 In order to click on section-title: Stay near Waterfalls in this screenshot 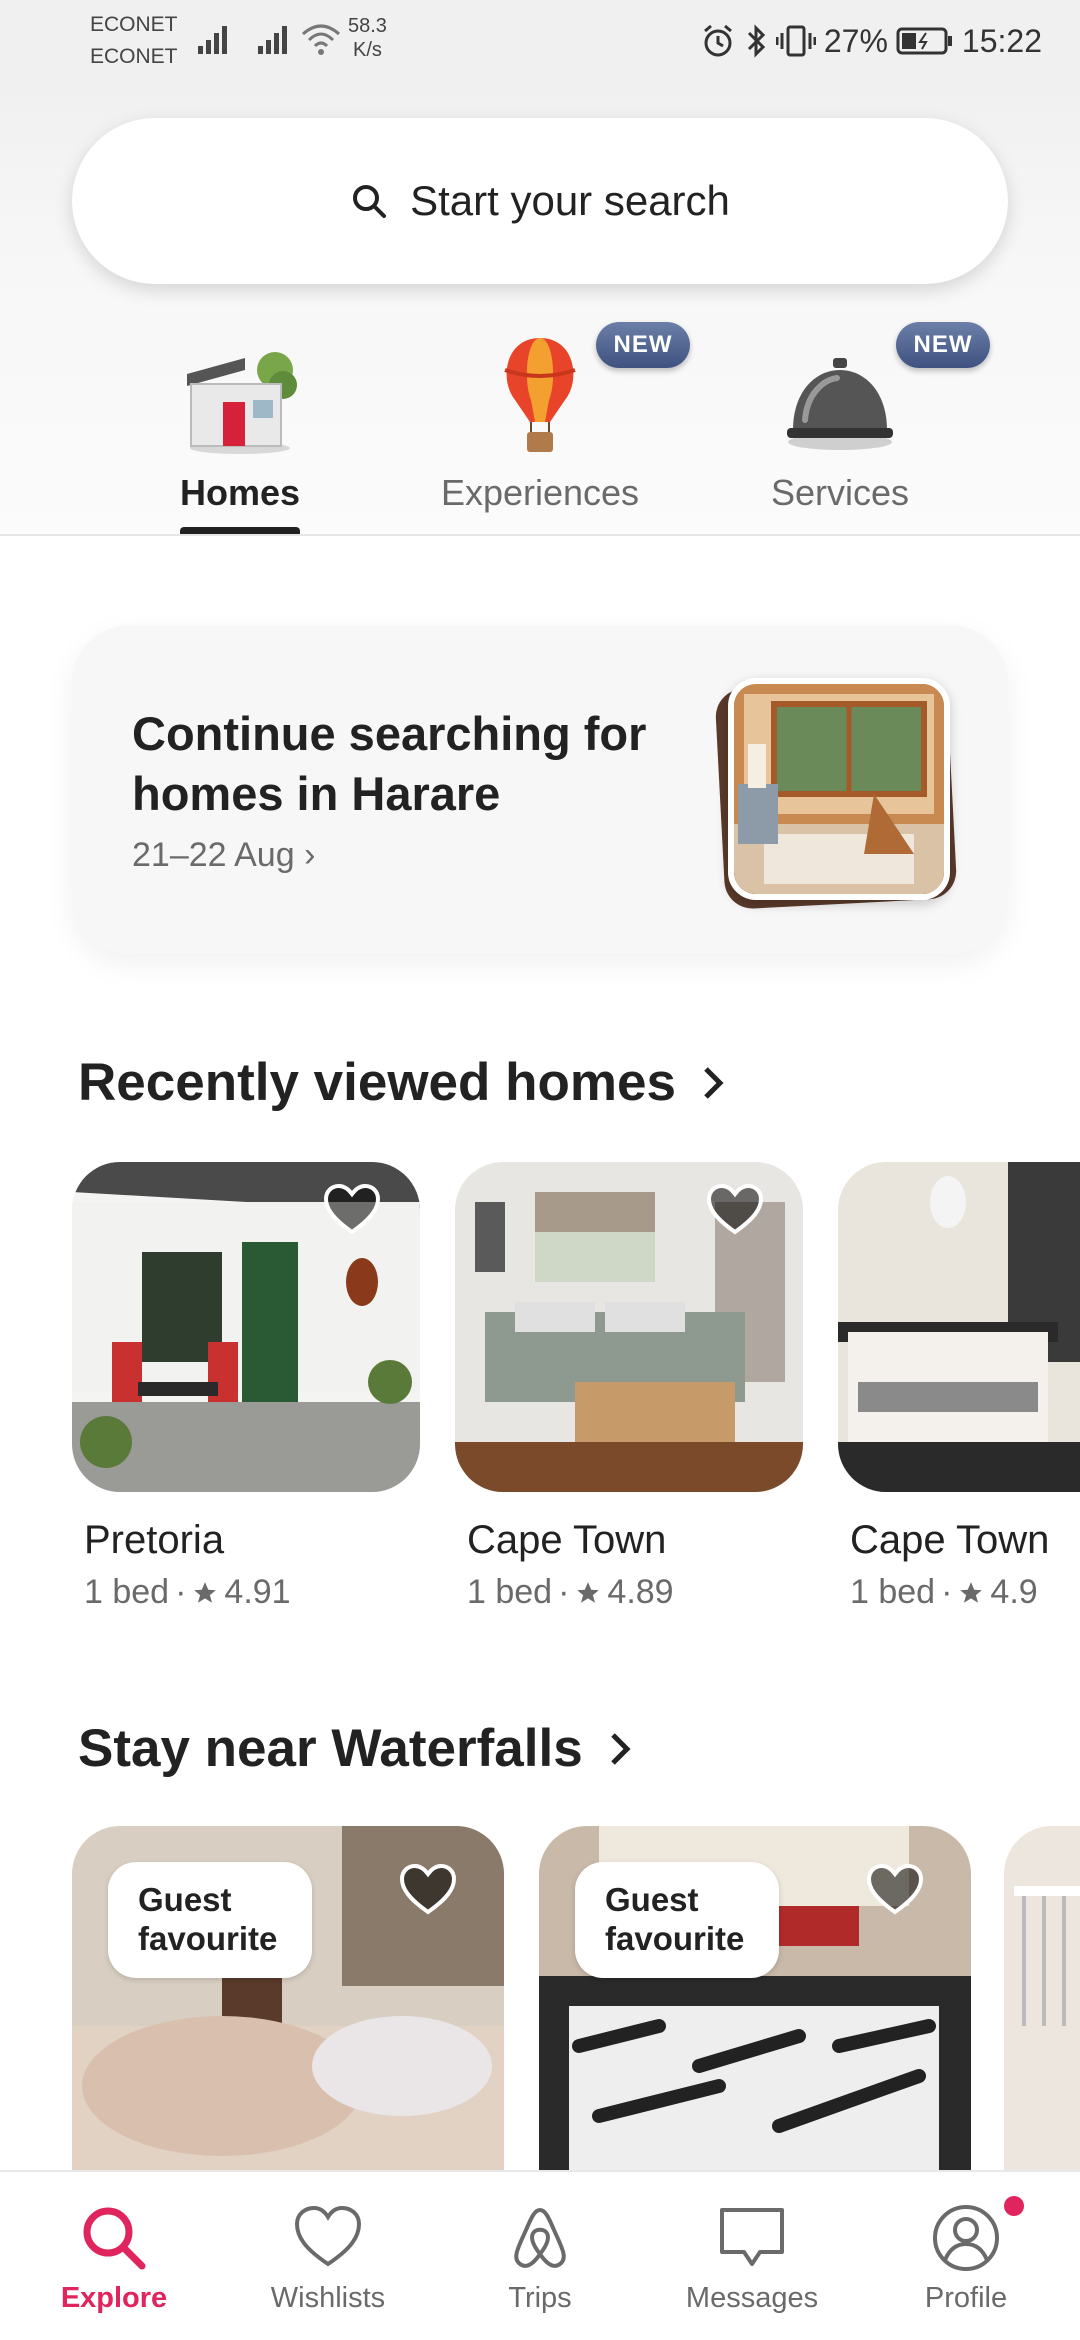, I will do `click(330, 1748)`.